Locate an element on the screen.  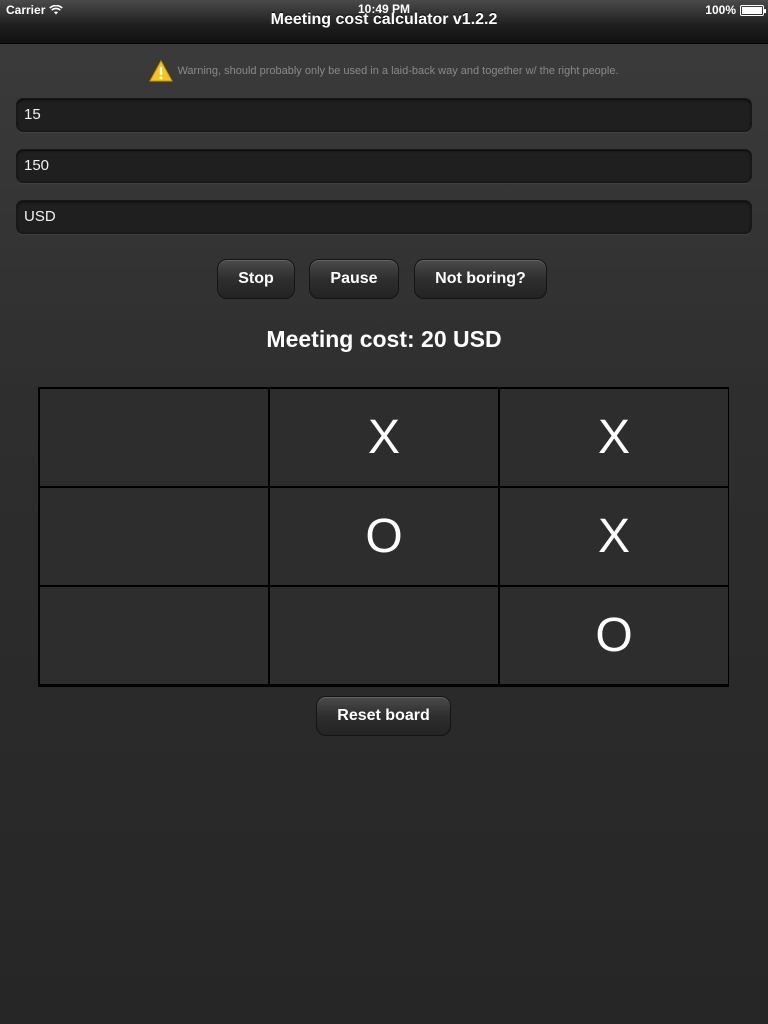
board-cell-0-2: X is located at coordinates (614, 437).